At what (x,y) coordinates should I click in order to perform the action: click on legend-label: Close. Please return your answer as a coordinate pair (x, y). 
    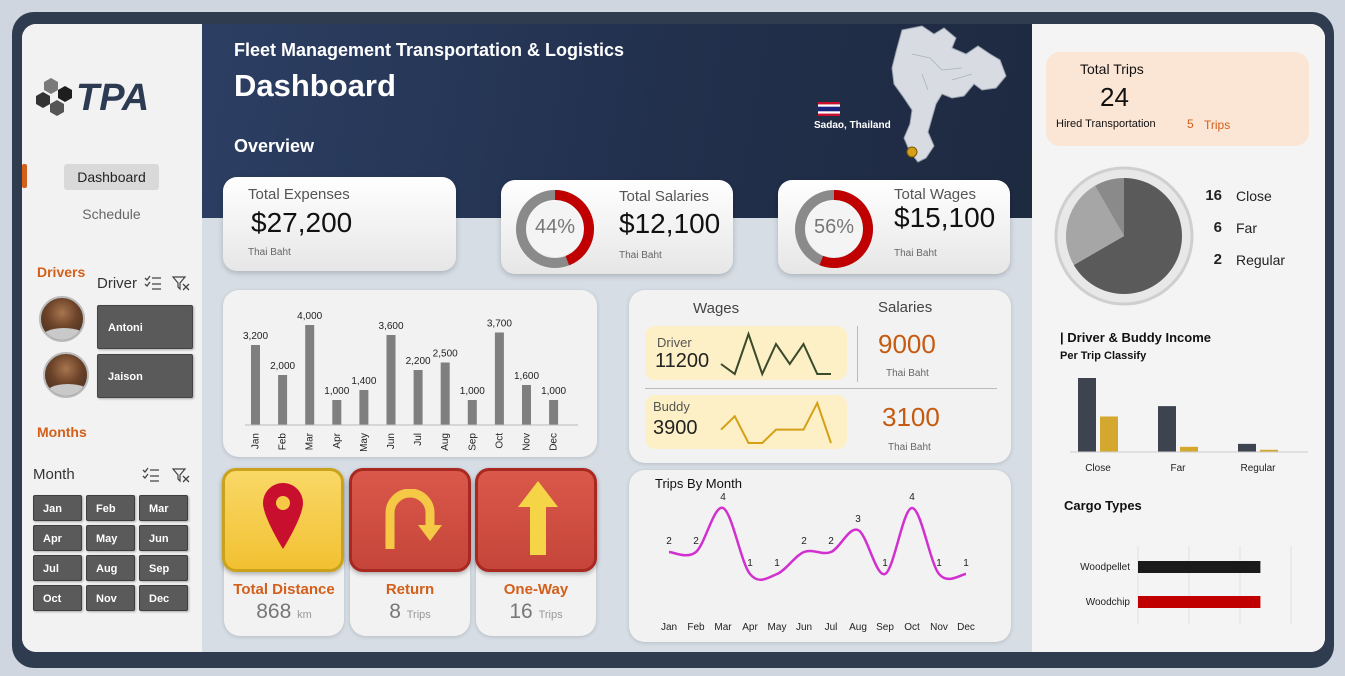
    Looking at the image, I should click on (1254, 196).